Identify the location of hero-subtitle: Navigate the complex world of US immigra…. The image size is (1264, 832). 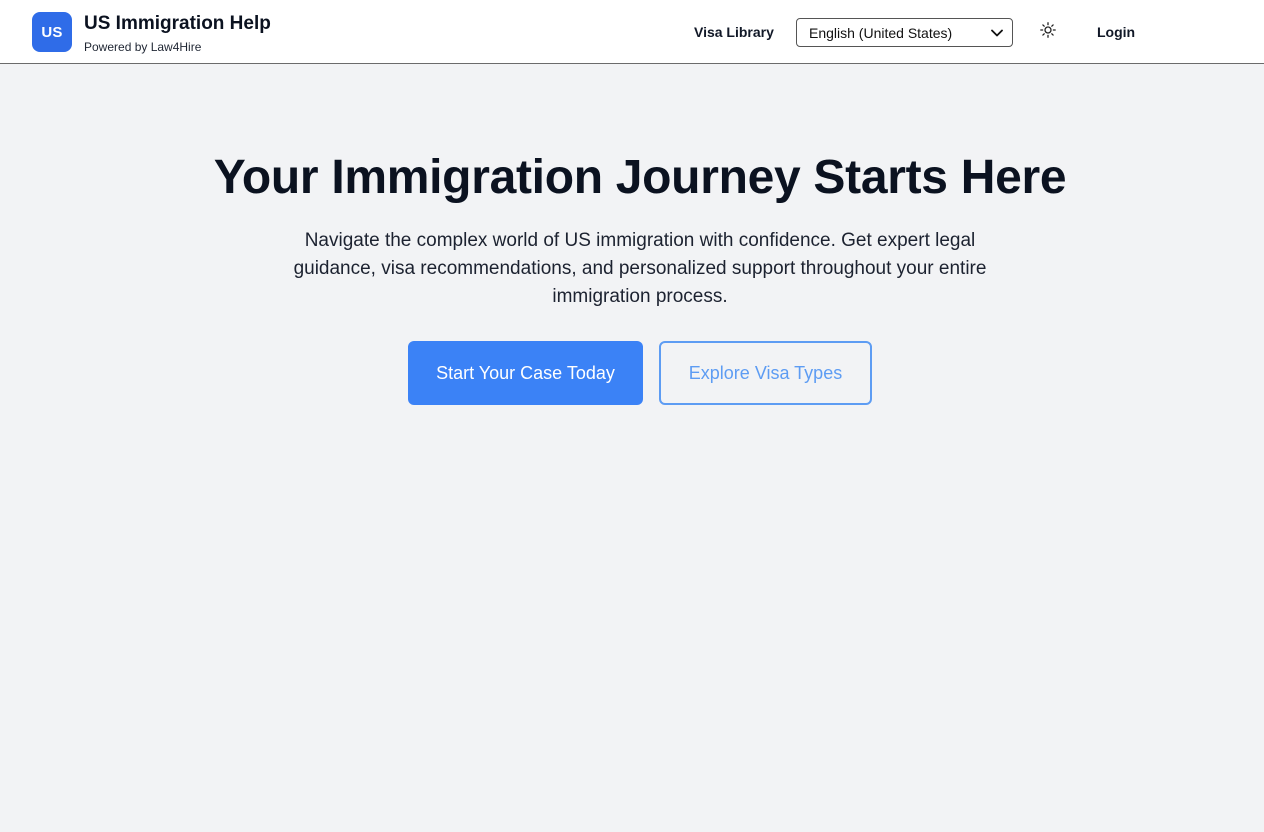
(640, 268).